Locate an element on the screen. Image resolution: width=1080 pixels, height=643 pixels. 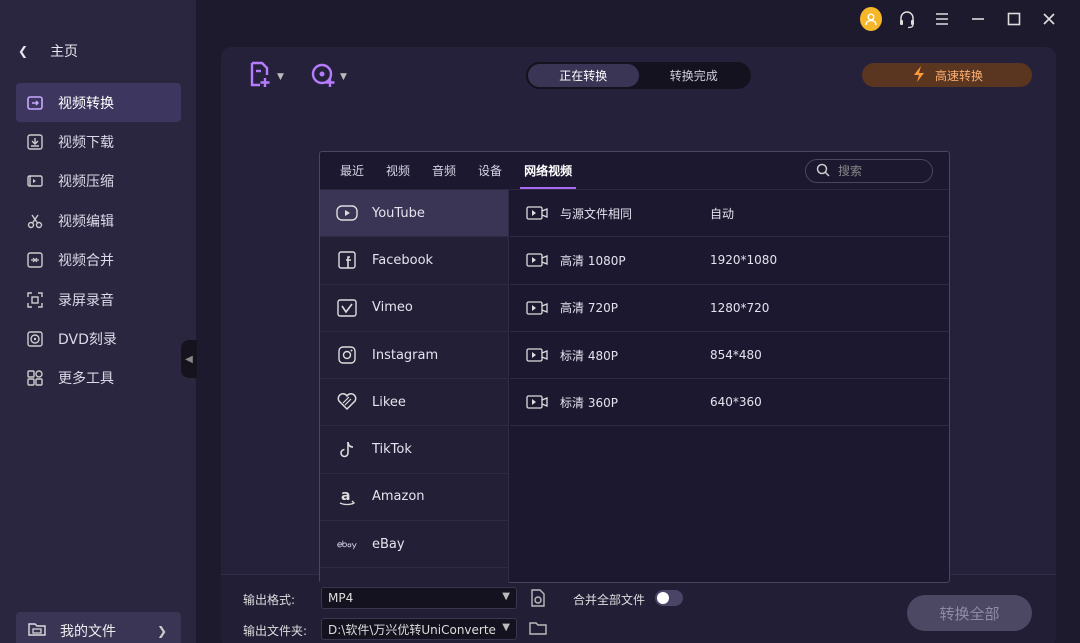
platform-instagram: Instagram is located at coordinates (414, 356).